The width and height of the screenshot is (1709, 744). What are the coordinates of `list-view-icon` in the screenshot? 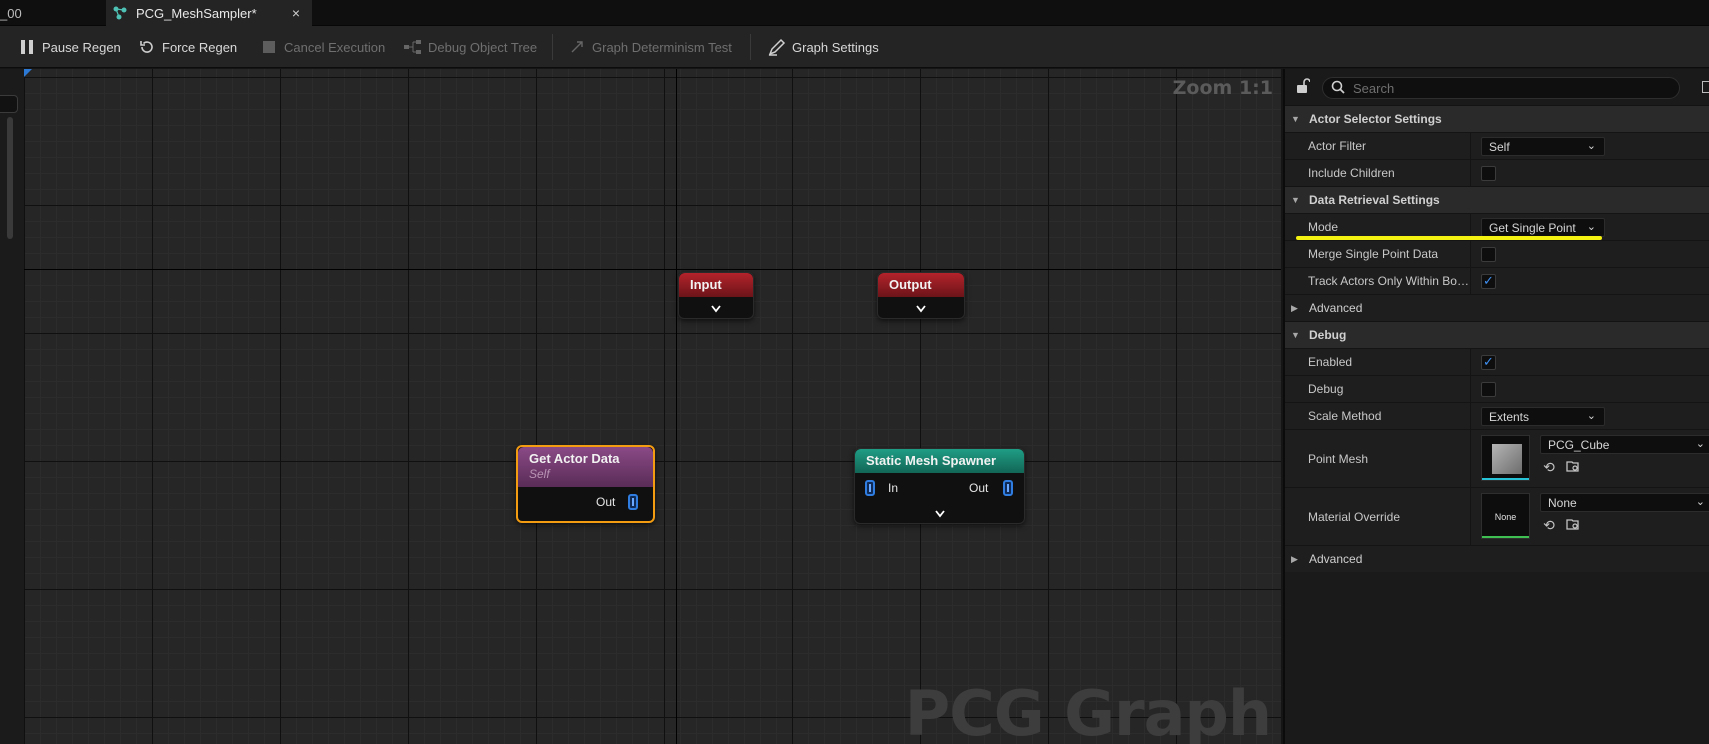 It's located at (1705, 87).